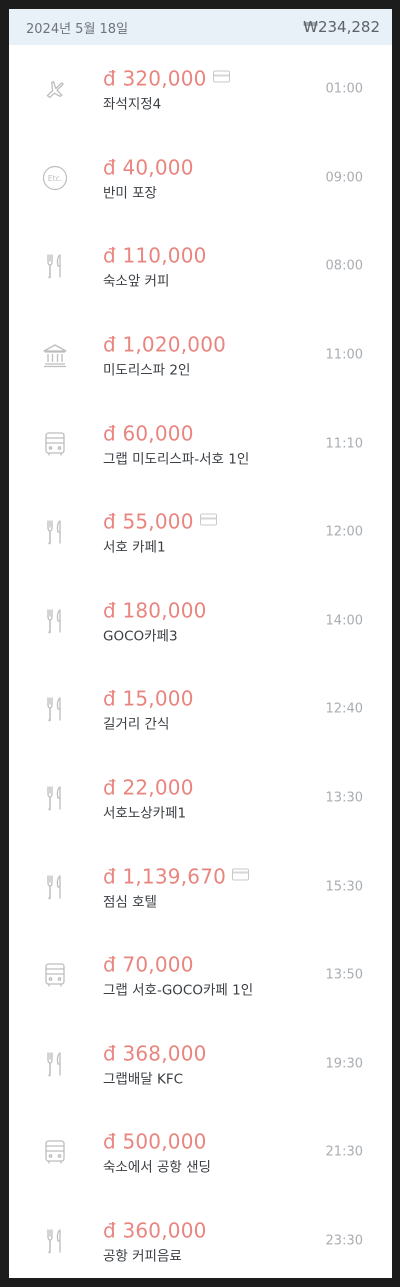  What do you see at coordinates (344, 709) in the screenshot?
I see `expense-time: 12:40` at bounding box center [344, 709].